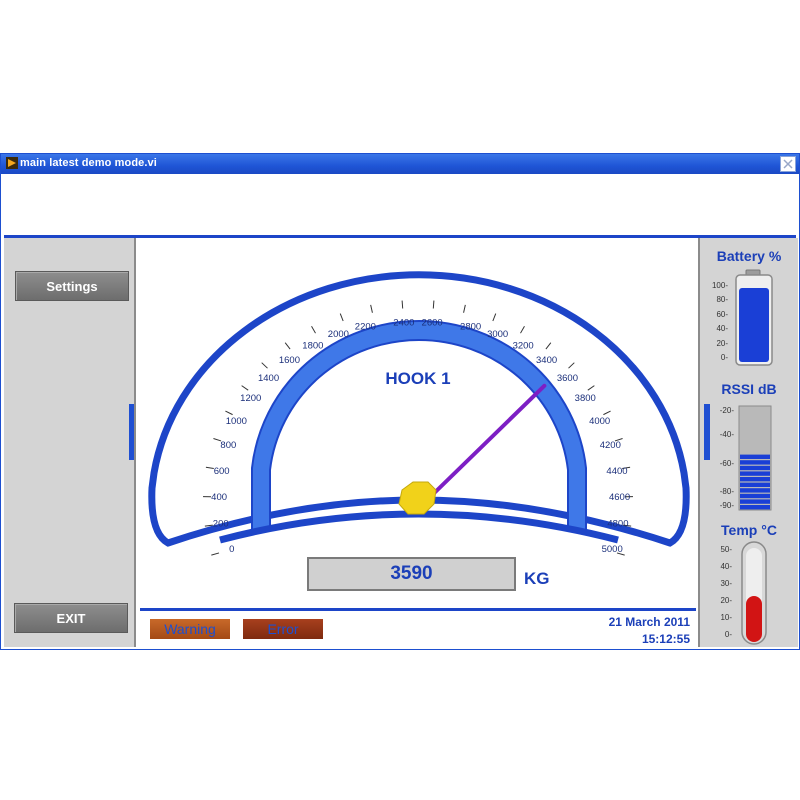 The image size is (800, 800). I want to click on close-button, so click(788, 164).